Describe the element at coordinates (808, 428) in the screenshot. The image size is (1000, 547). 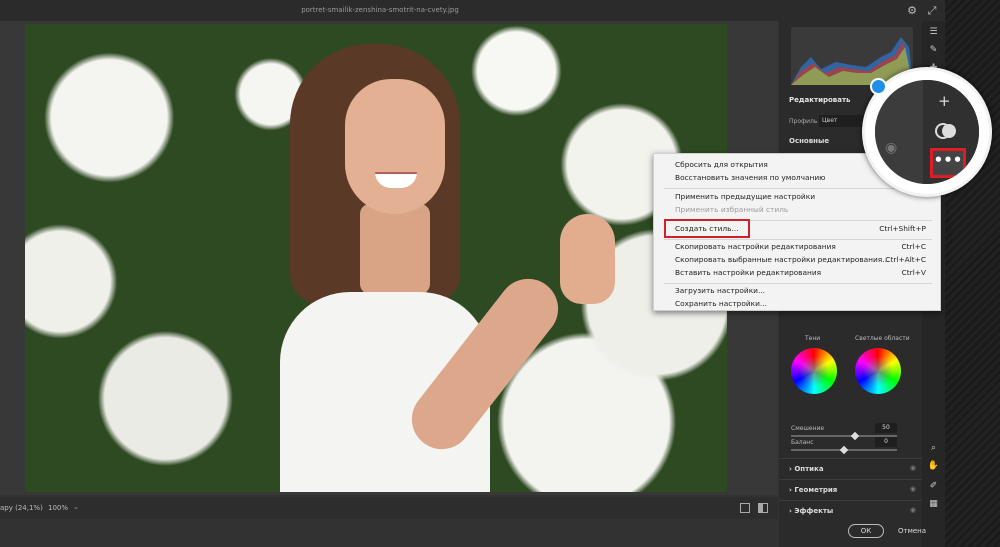
I see `blending-label: Смешение` at that location.